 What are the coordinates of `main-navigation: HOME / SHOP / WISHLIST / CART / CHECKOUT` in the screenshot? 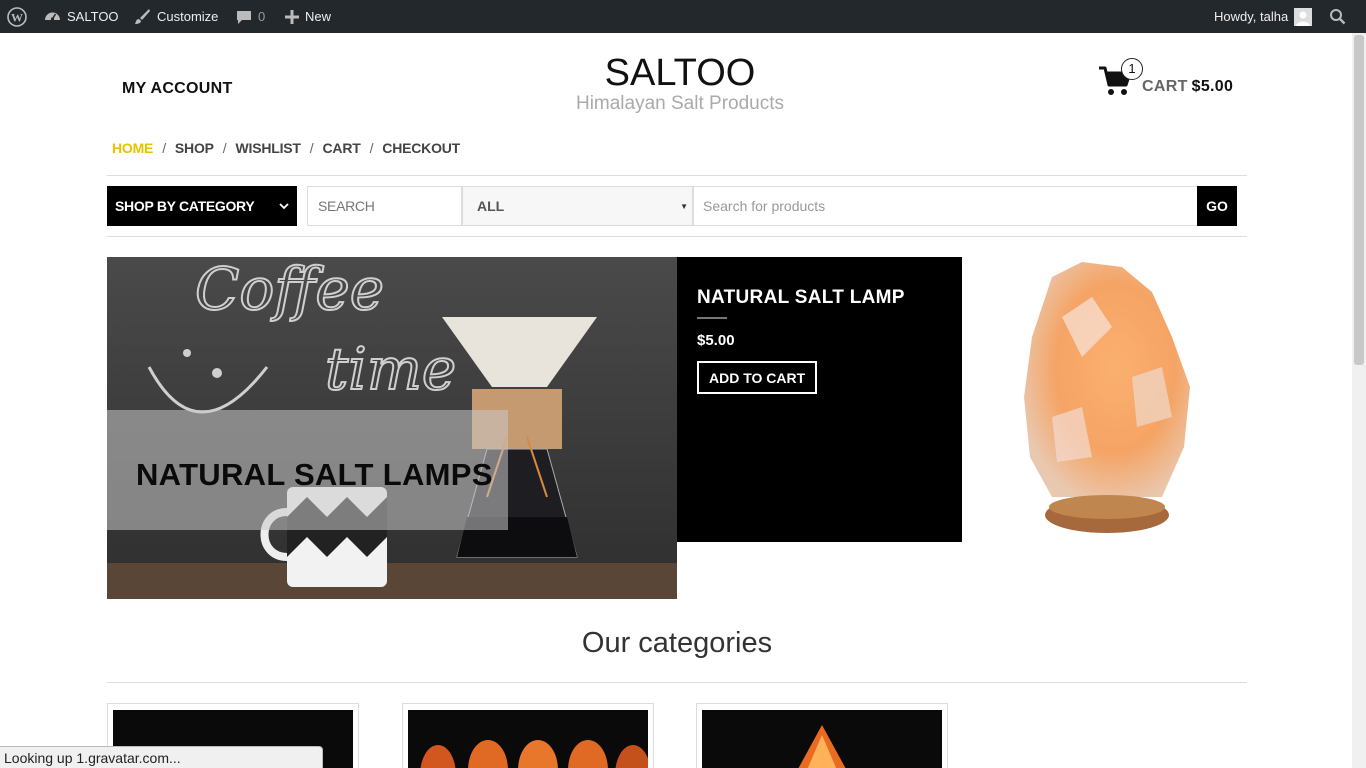 It's located at (286, 148).